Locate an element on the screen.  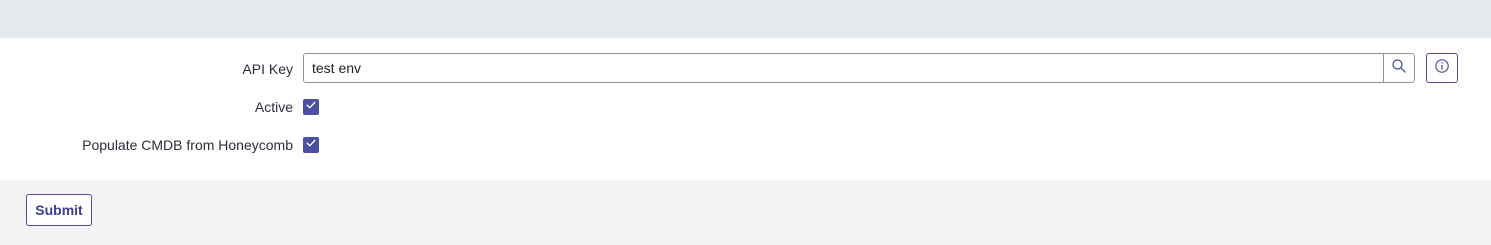
active-label: Active is located at coordinates (273, 107).